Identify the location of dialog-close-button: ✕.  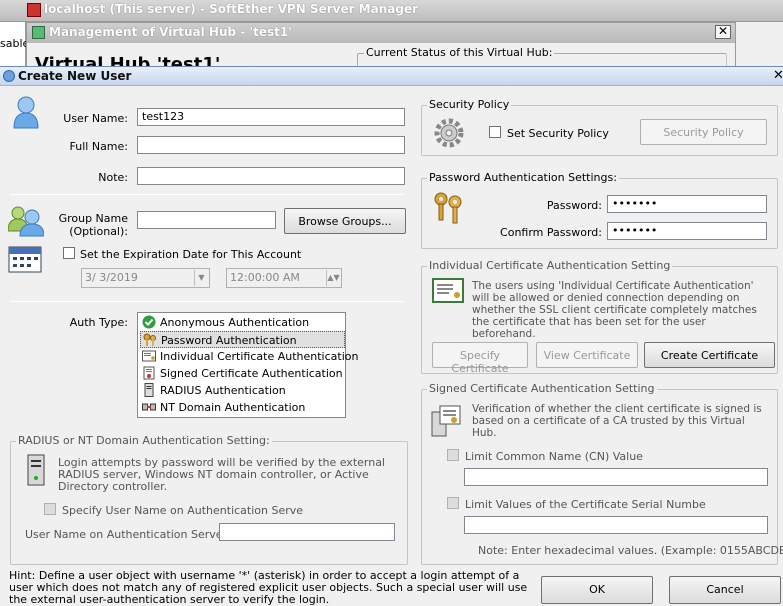
(778, 75).